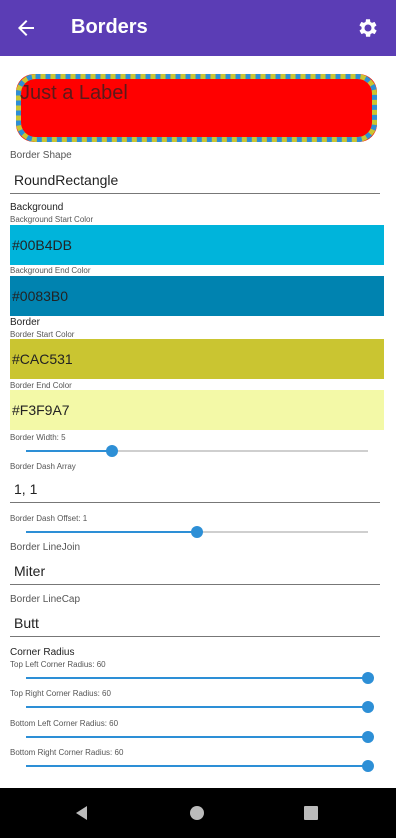  I want to click on line-cap-value: Butt, so click(26, 623).